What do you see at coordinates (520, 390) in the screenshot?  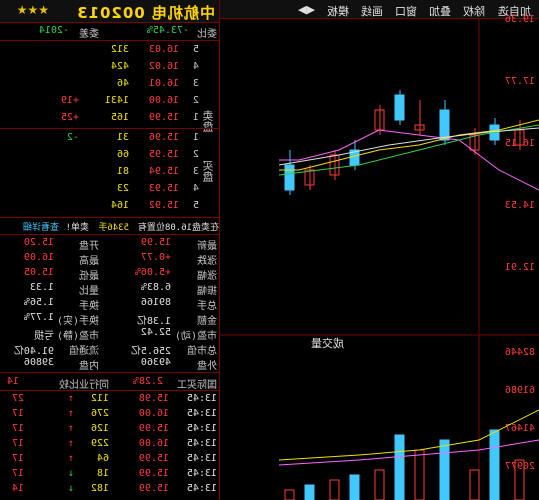 I see `volume-axis-label: 61986` at bounding box center [520, 390].